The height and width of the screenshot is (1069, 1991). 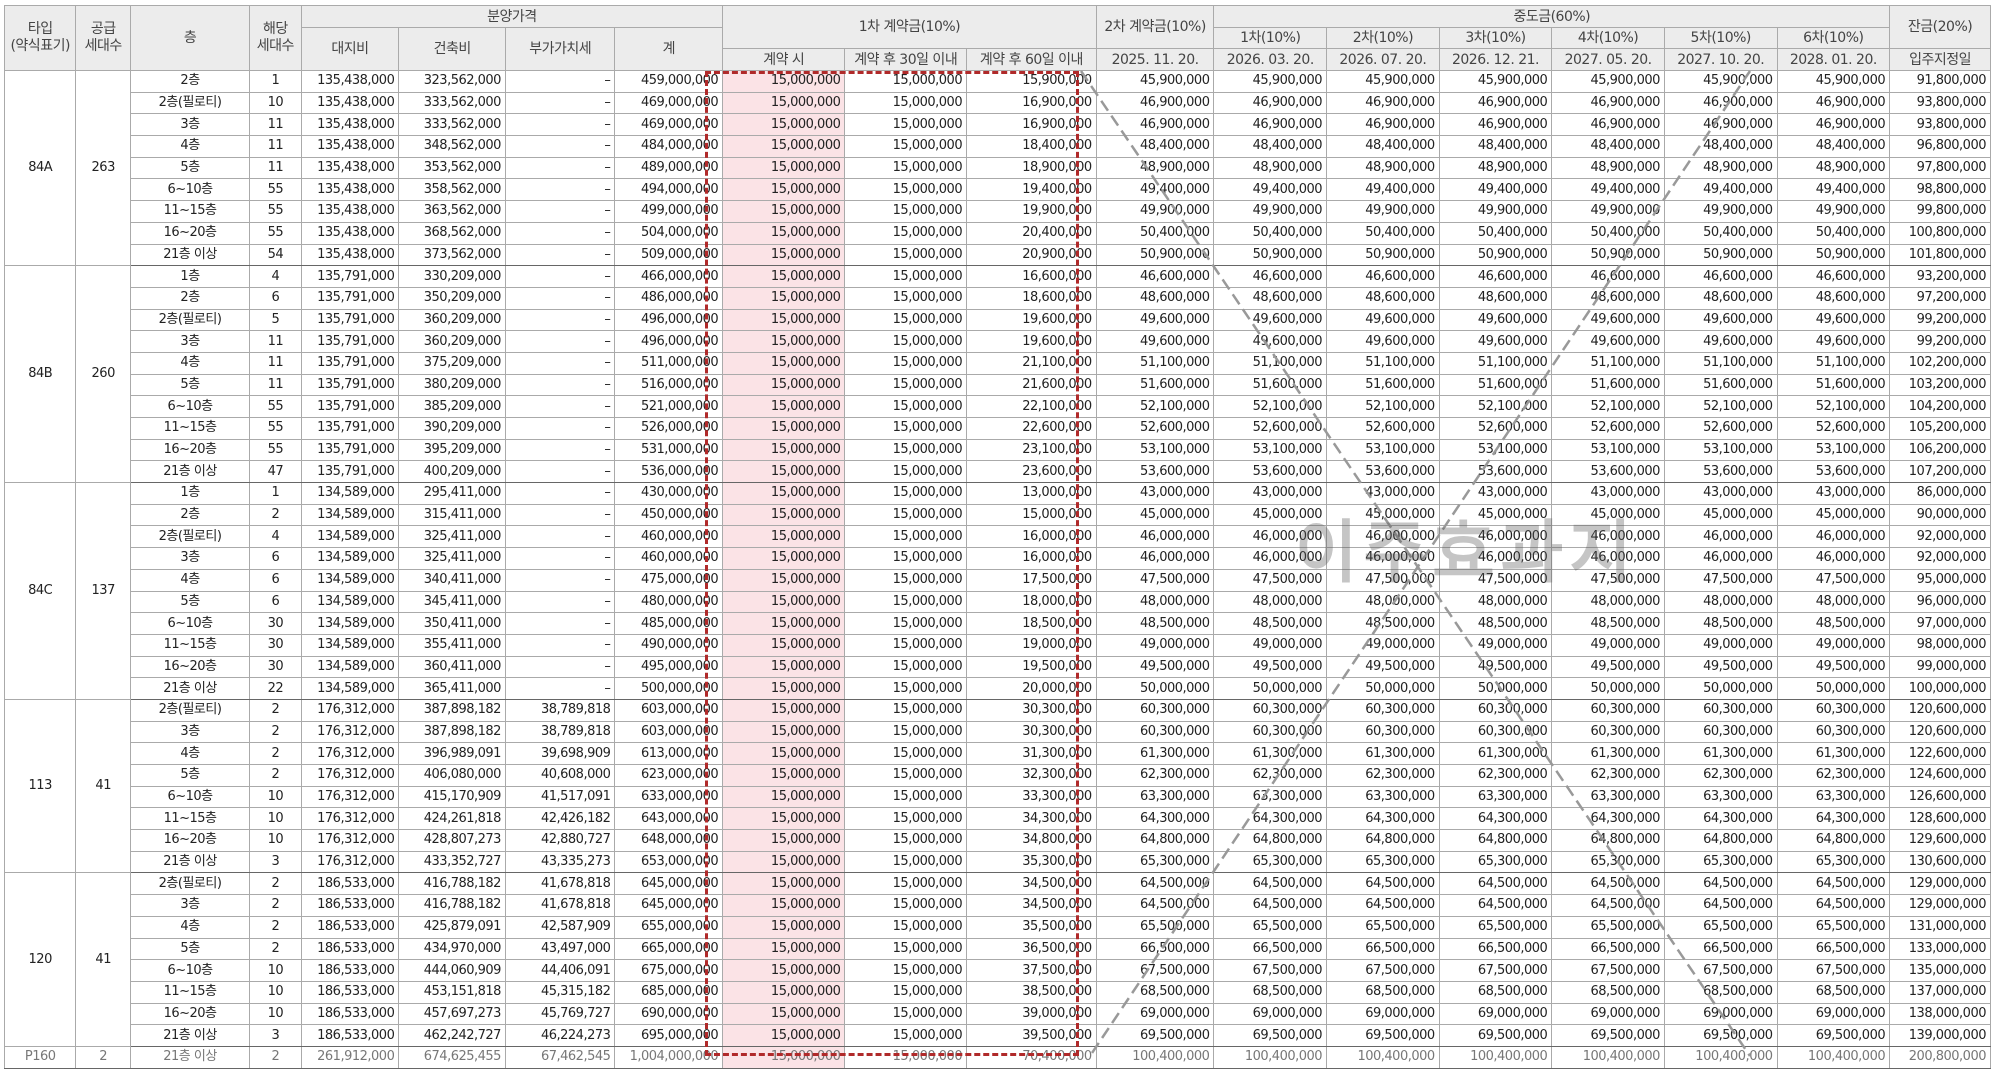 What do you see at coordinates (1833, 905) in the screenshot?
I see `i6-cell: 64,500,000` at bounding box center [1833, 905].